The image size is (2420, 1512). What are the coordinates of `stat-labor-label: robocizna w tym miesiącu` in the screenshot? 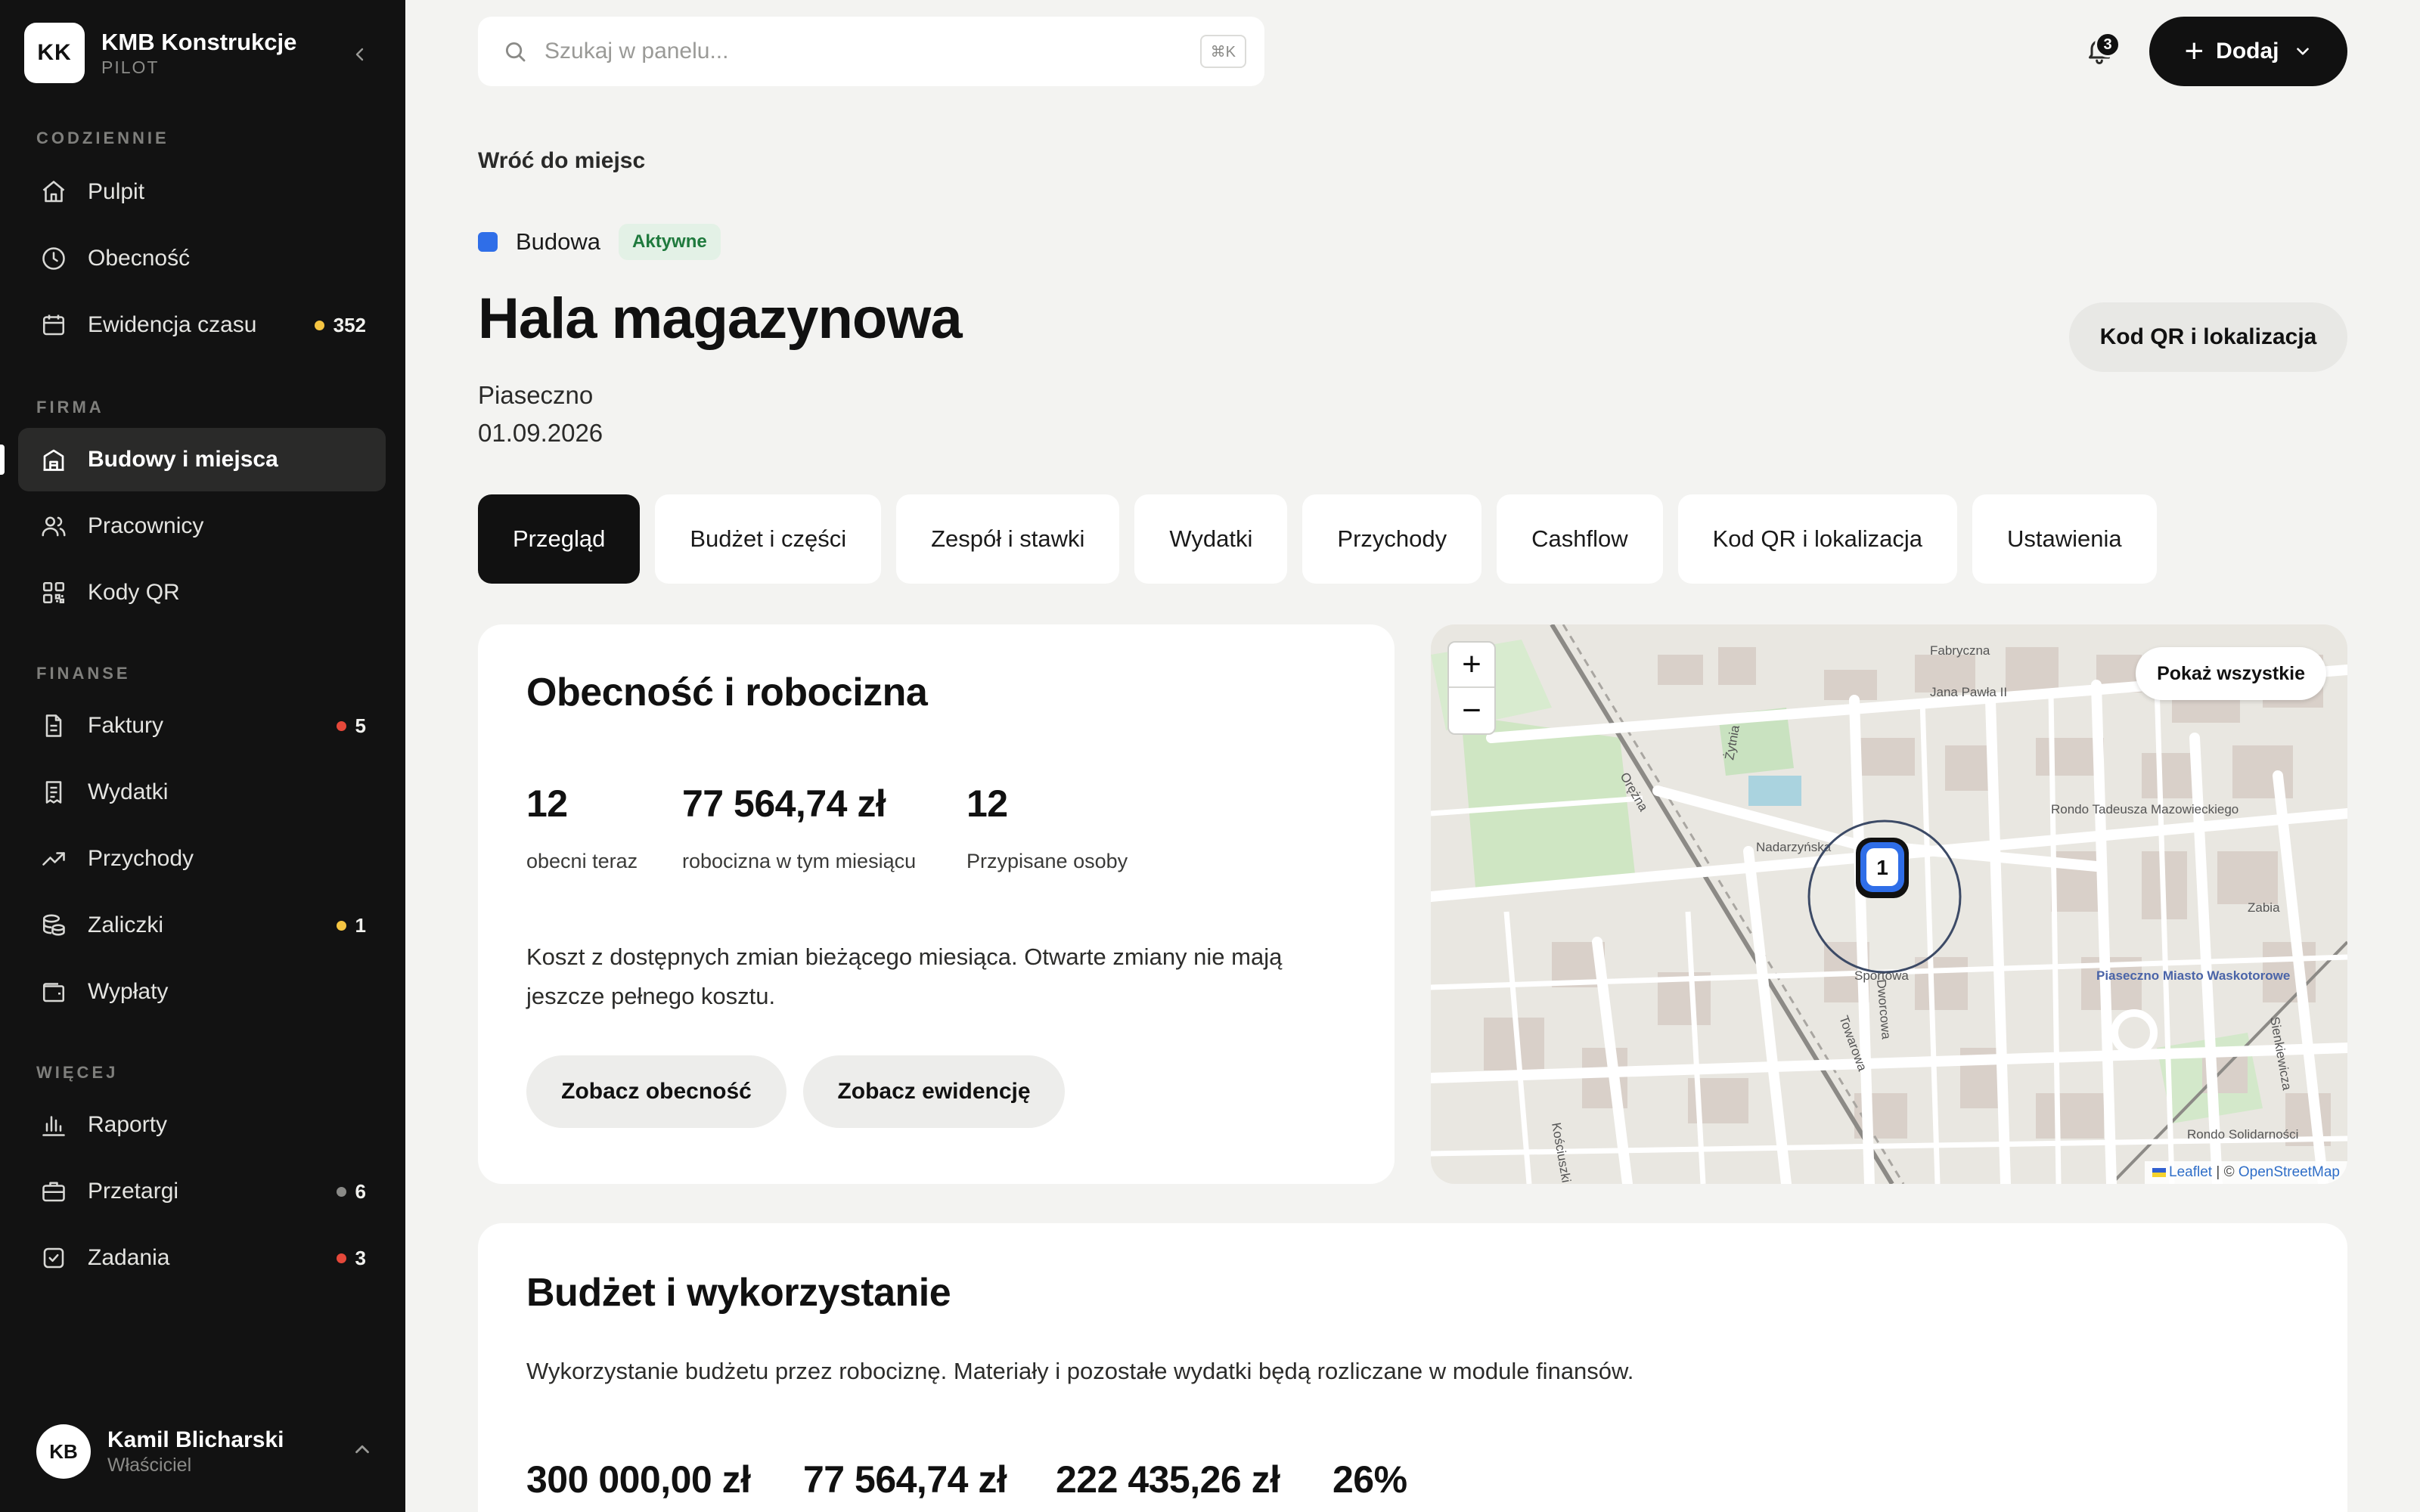 It's located at (799, 861).